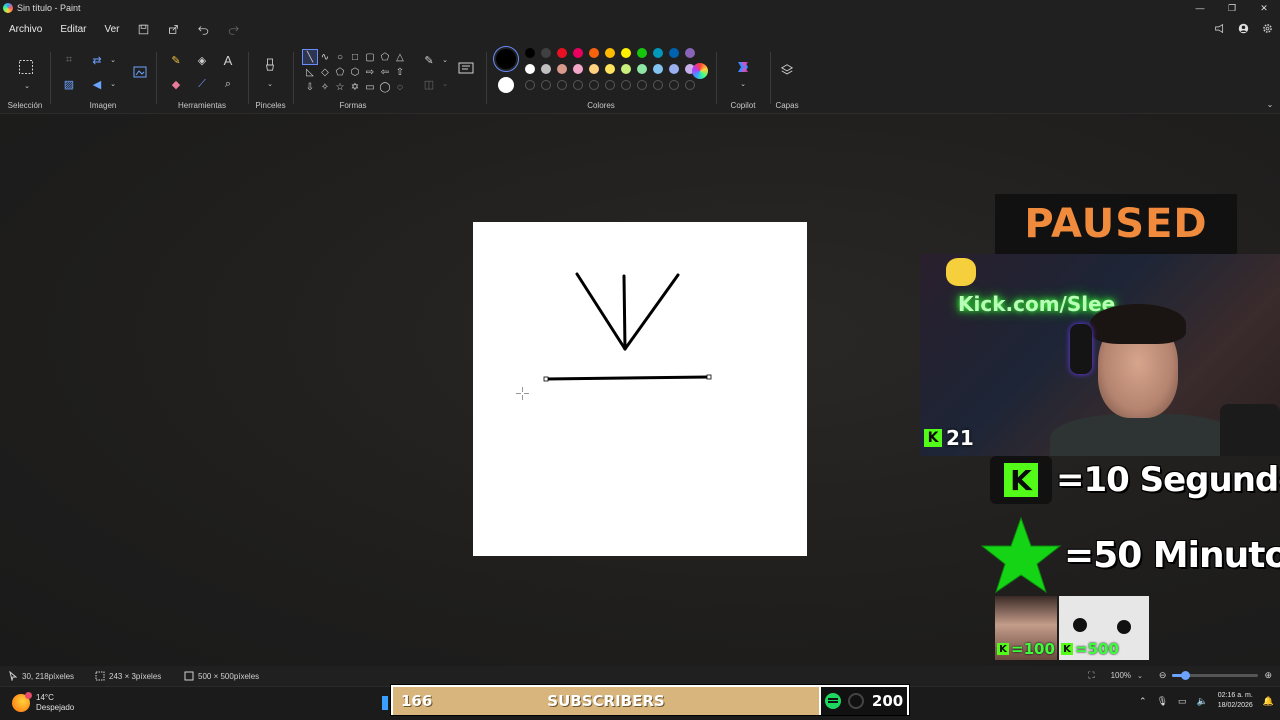 This screenshot has height=720, width=1280. I want to click on zoom-out-icon: ⊖, so click(1163, 675).